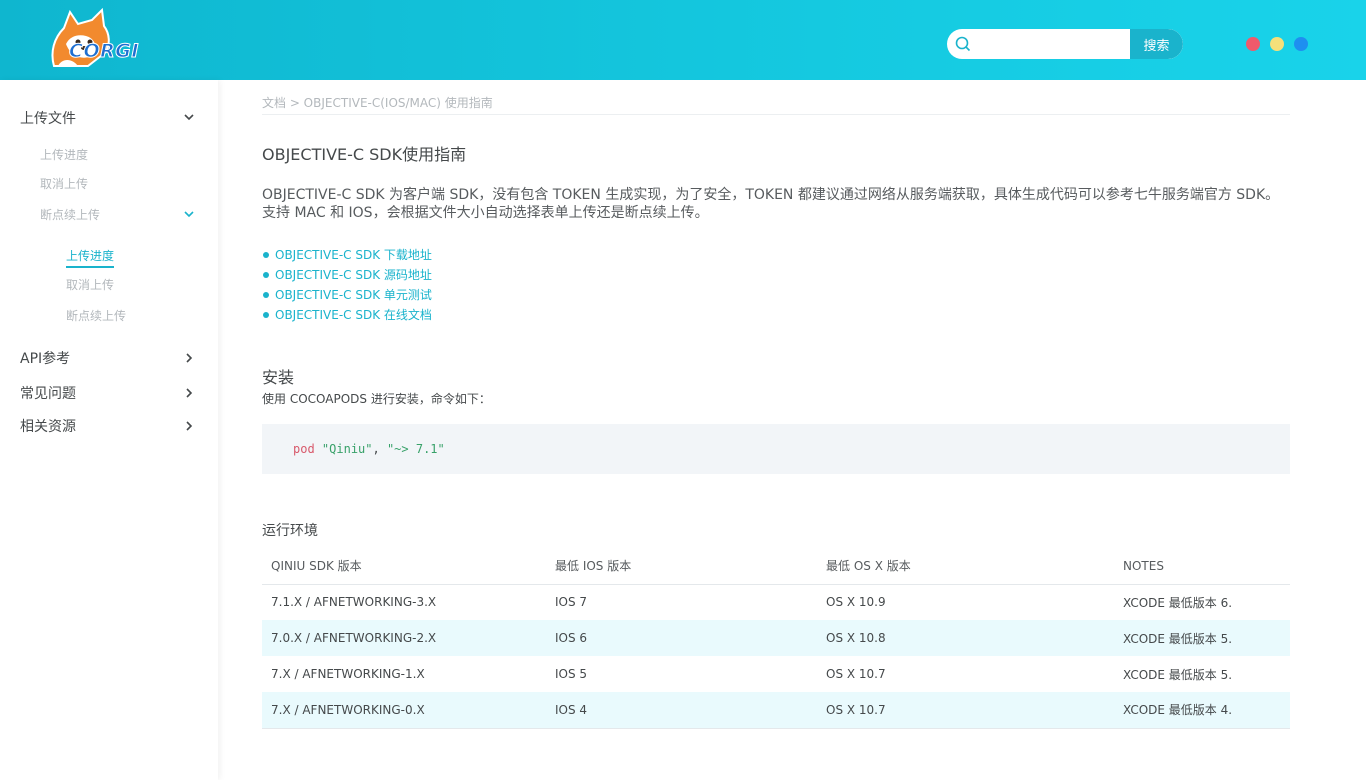 The image size is (1366, 780). I want to click on table-cell: XCODE 最低版本 6., so click(1178, 602).